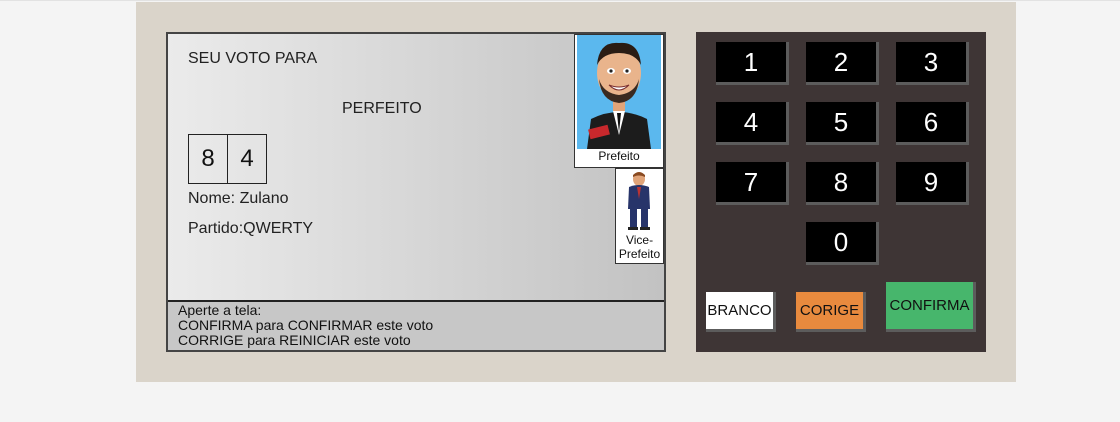  Describe the element at coordinates (752, 63) in the screenshot. I see `key-1: 1` at that location.